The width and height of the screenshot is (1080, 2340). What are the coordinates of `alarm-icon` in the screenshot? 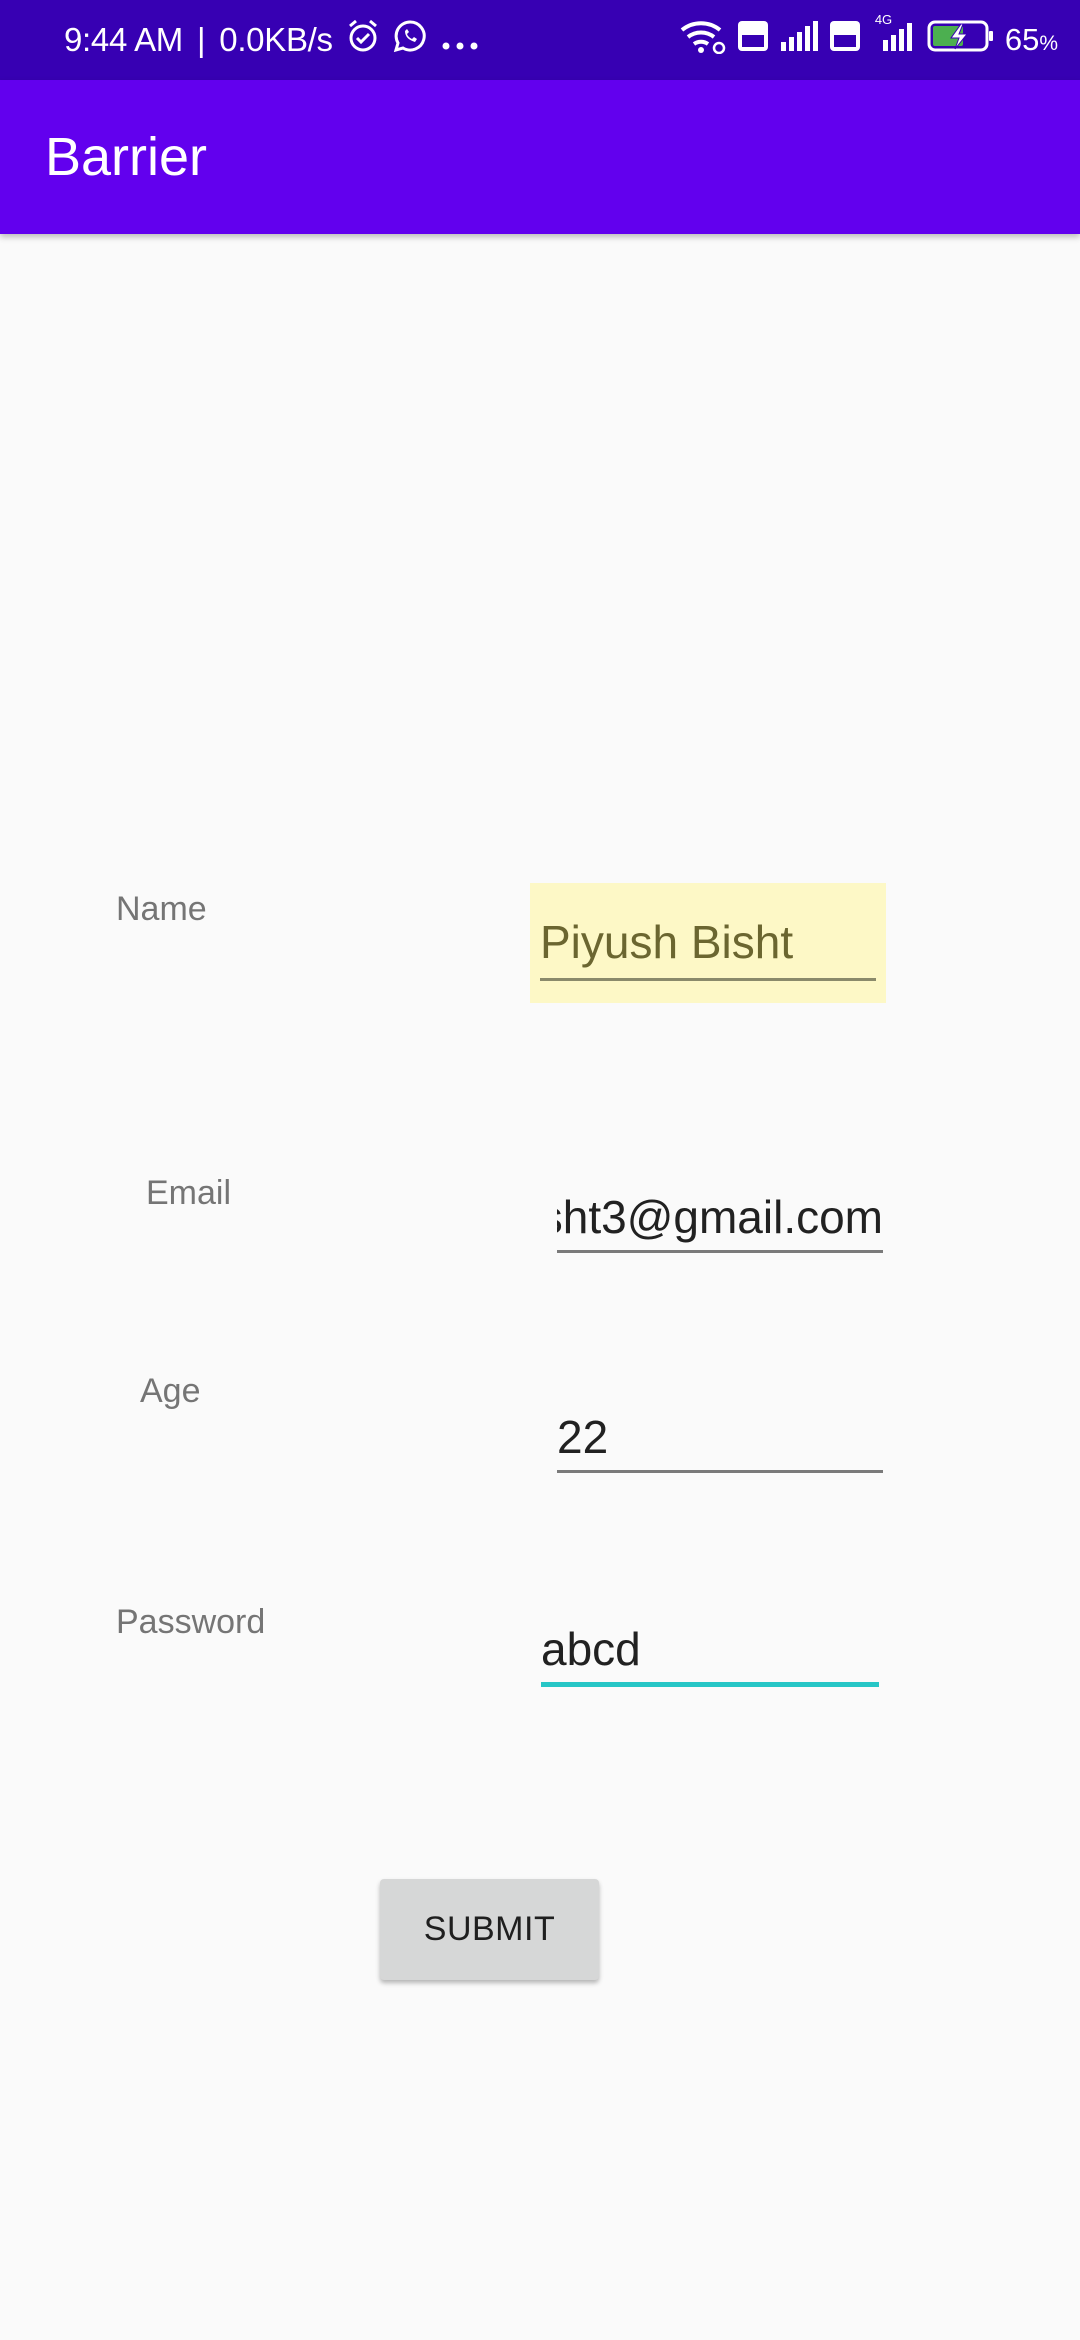 It's located at (363, 40).